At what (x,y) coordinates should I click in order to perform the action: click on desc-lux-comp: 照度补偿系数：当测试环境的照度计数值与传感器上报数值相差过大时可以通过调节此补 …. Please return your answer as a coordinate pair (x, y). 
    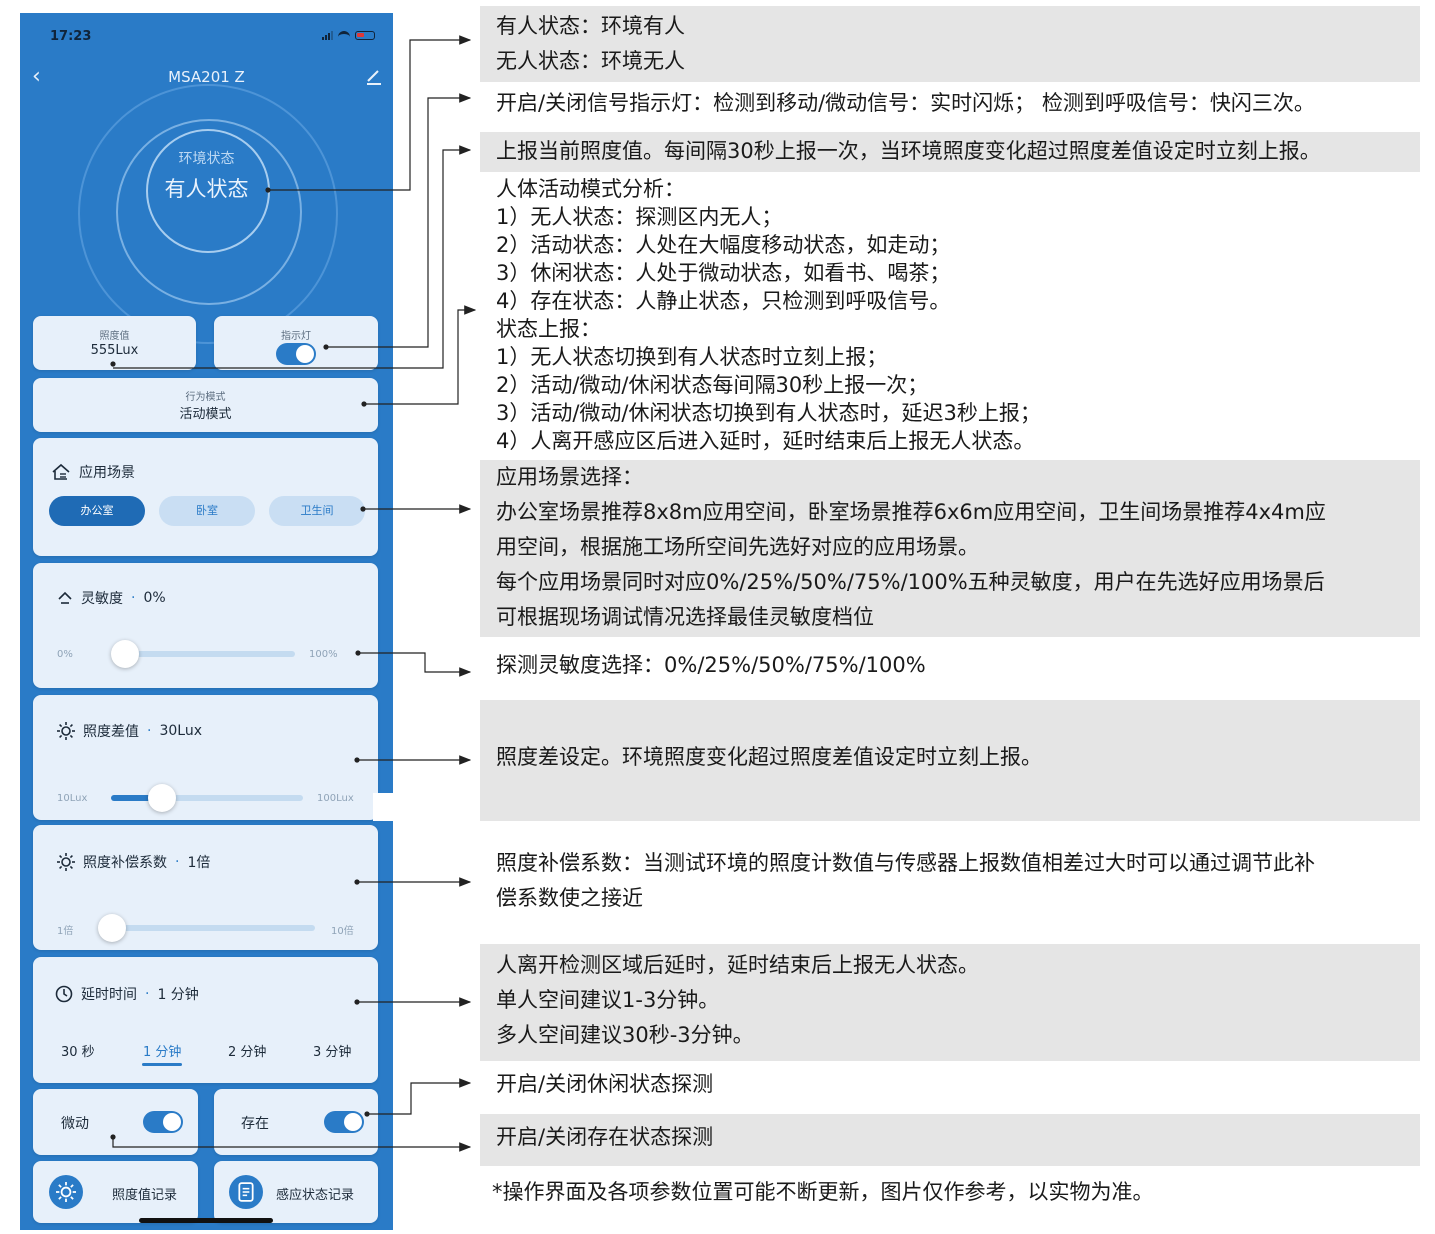
    Looking at the image, I should click on (950, 883).